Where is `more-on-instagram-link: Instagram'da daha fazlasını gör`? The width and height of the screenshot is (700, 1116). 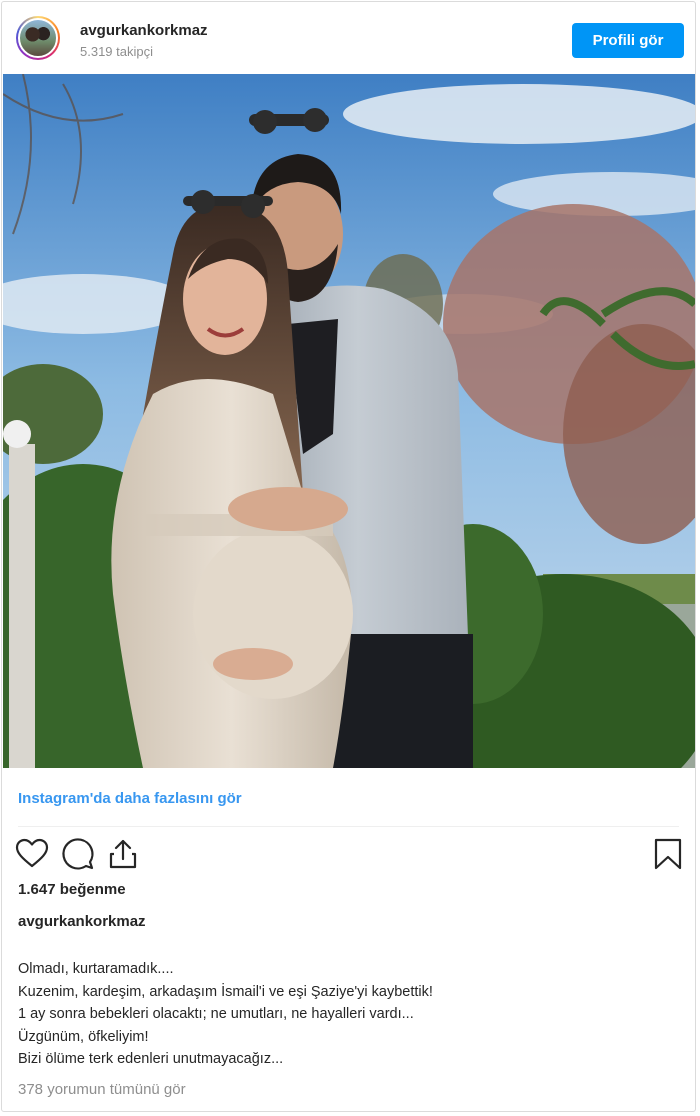
more-on-instagram-link: Instagram'da daha fazlasını gör is located at coordinates (130, 798).